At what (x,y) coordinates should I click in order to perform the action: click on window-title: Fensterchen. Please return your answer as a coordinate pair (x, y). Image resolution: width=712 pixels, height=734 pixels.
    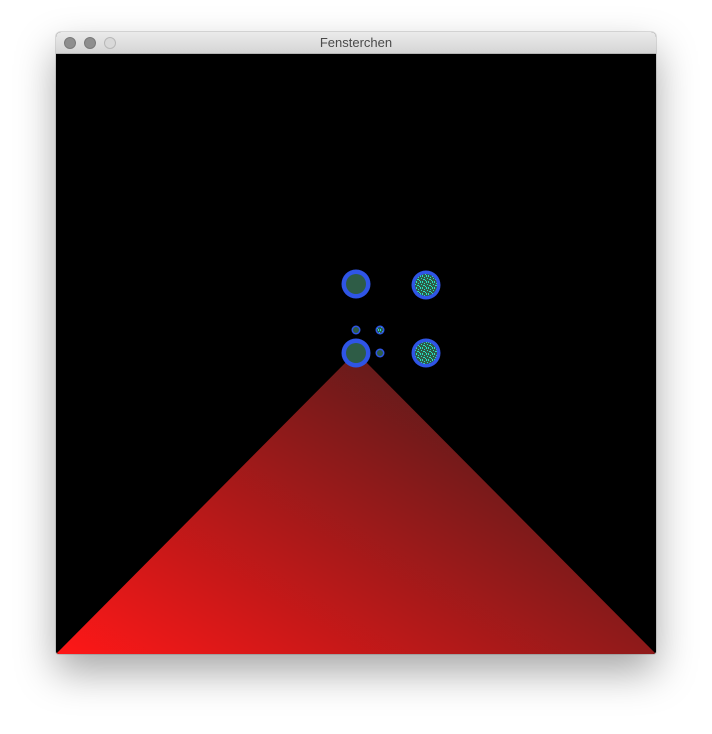
    Looking at the image, I should click on (356, 42).